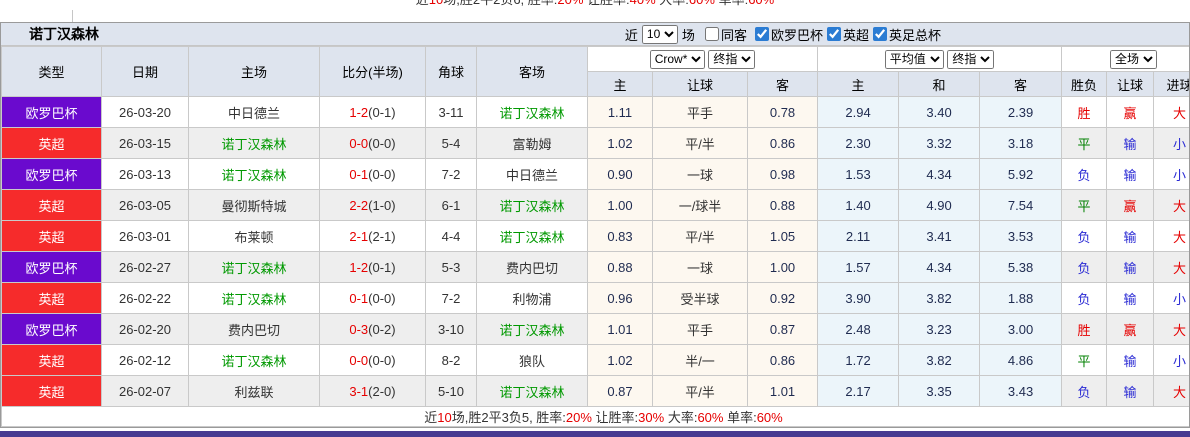 The width and height of the screenshot is (1190, 437). What do you see at coordinates (52, 72) in the screenshot?
I see `col-header-type: 类型` at bounding box center [52, 72].